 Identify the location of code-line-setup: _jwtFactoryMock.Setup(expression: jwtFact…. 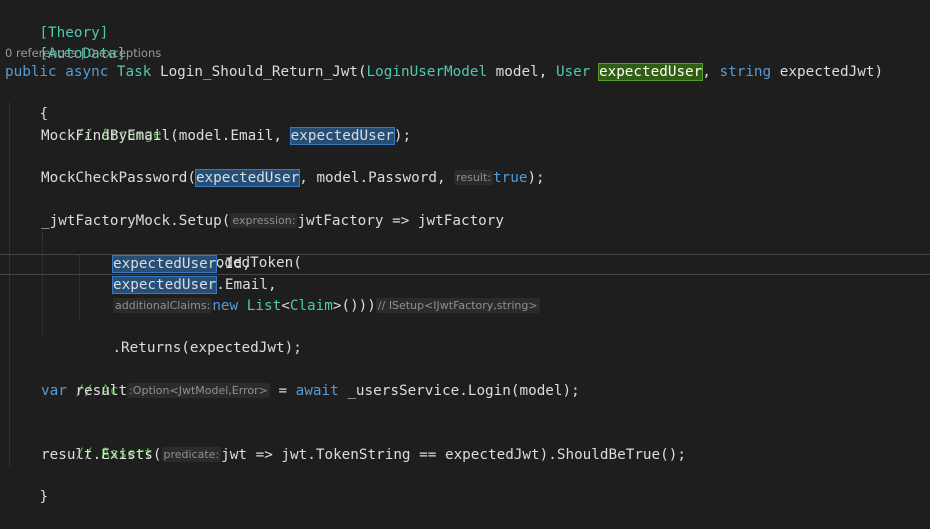
(272, 221).